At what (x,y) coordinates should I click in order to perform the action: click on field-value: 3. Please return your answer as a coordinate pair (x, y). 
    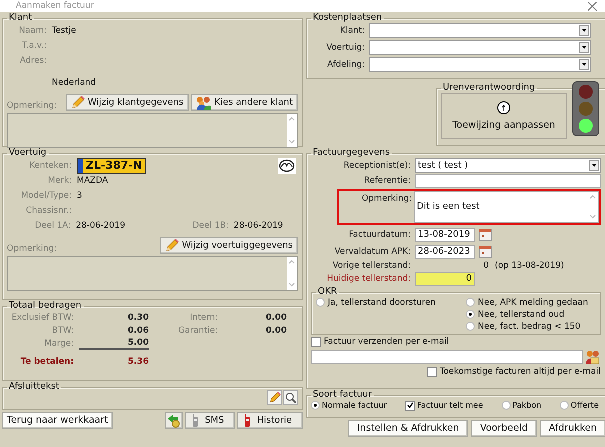
    Looking at the image, I should click on (79, 195).